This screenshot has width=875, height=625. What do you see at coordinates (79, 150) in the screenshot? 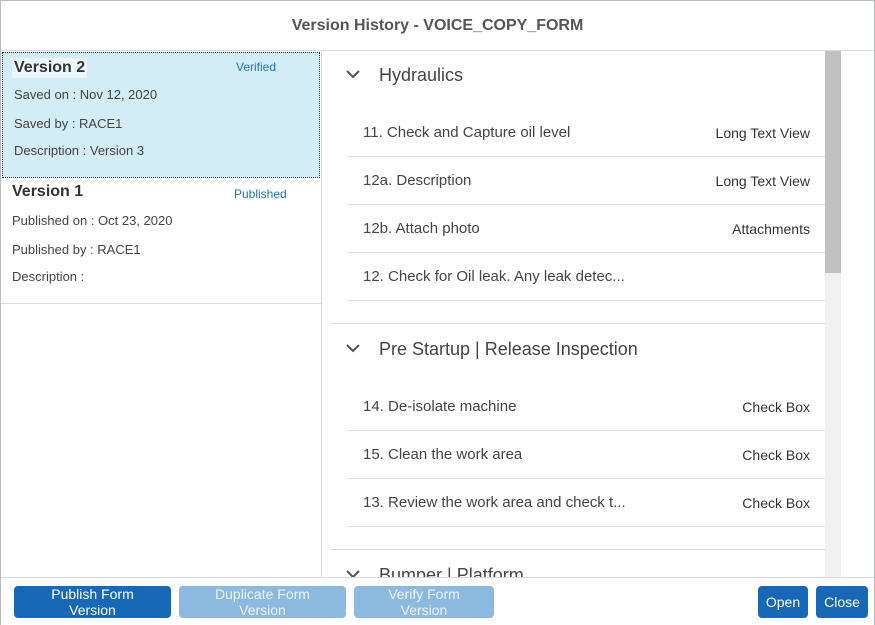
I see `version-description: Description : Version 3` at bounding box center [79, 150].